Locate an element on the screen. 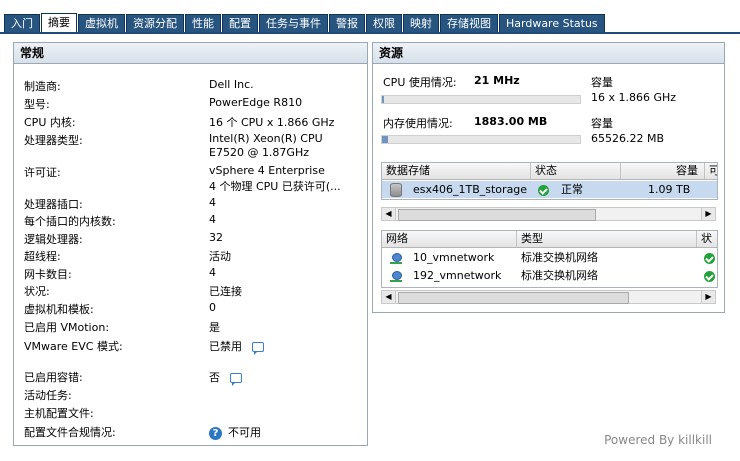 This screenshot has width=740, height=461. col-net-status: 状 is located at coordinates (707, 239).